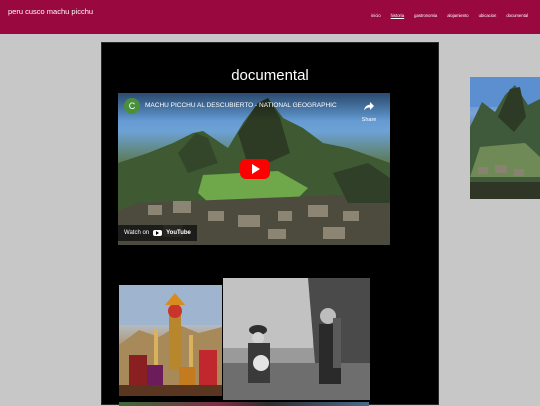 This screenshot has height=406, width=540. What do you see at coordinates (425, 15) in the screenshot?
I see `nav-item-gastronomia: gastronomia` at bounding box center [425, 15].